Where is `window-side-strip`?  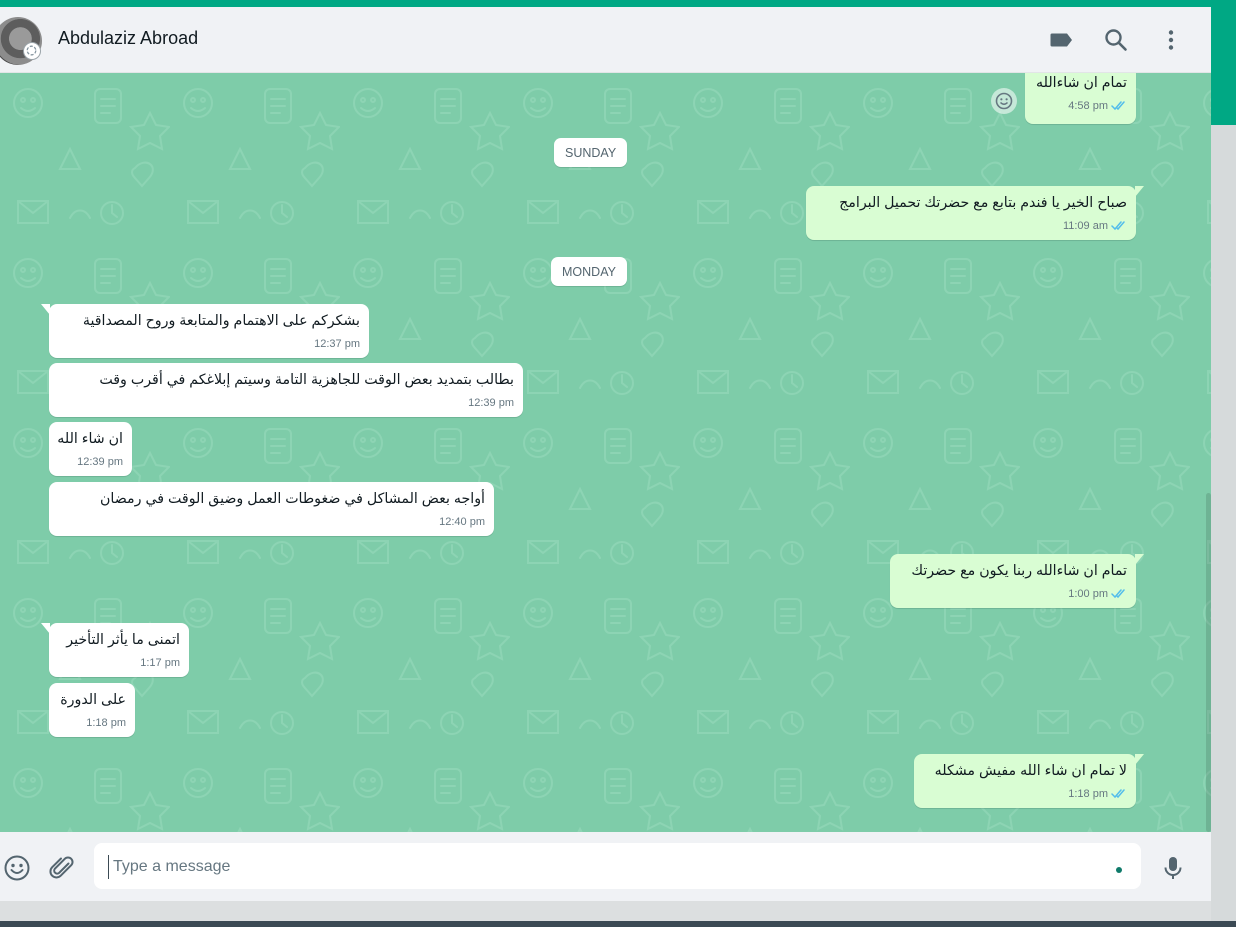
window-side-strip is located at coordinates (1223, 62).